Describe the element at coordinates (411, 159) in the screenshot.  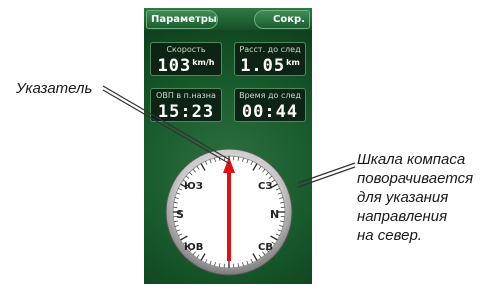
I see `dial-callout-line-text-1: Шкала компаса` at that location.